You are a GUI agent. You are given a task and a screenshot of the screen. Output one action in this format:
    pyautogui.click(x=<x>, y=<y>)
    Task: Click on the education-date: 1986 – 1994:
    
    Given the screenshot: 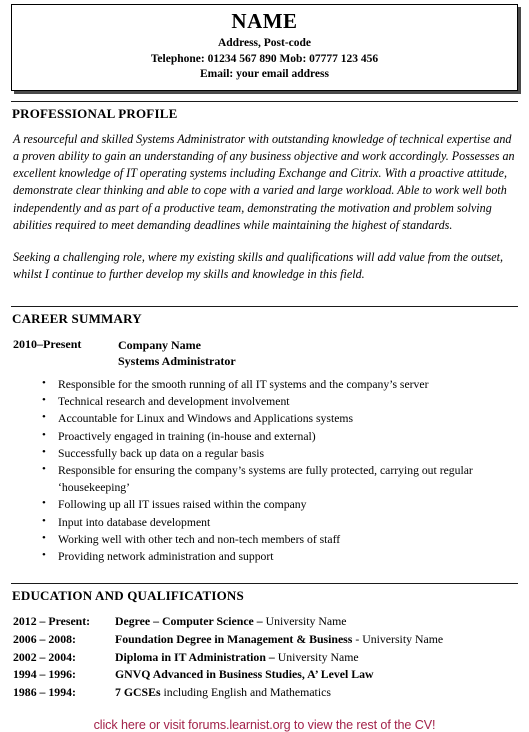 What is the action you would take?
    pyautogui.click(x=44, y=692)
    